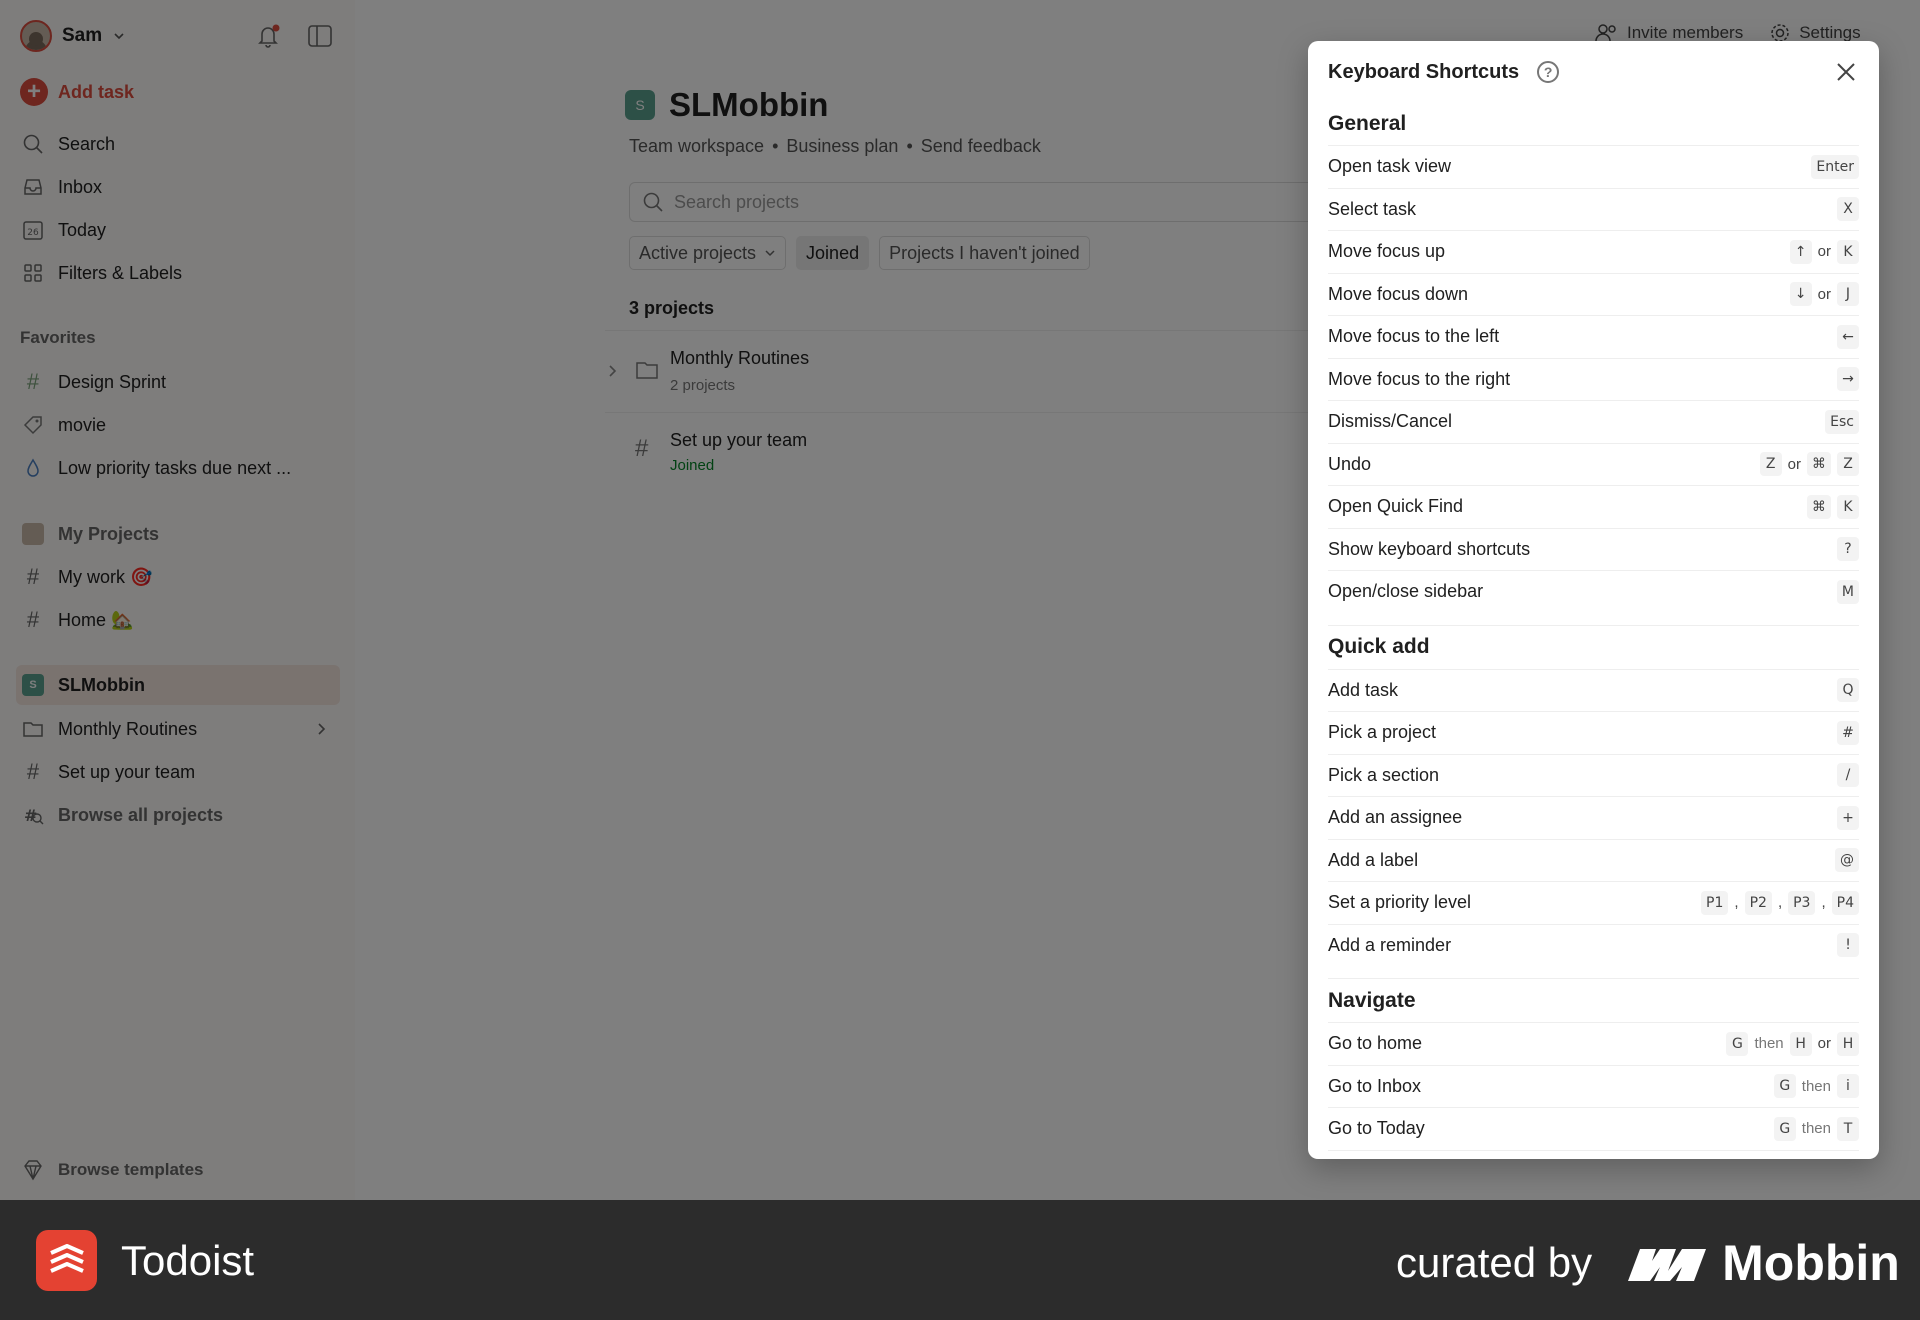  I want to click on shortcut-row: Undo Zor ⌘ Z, so click(1593, 464).